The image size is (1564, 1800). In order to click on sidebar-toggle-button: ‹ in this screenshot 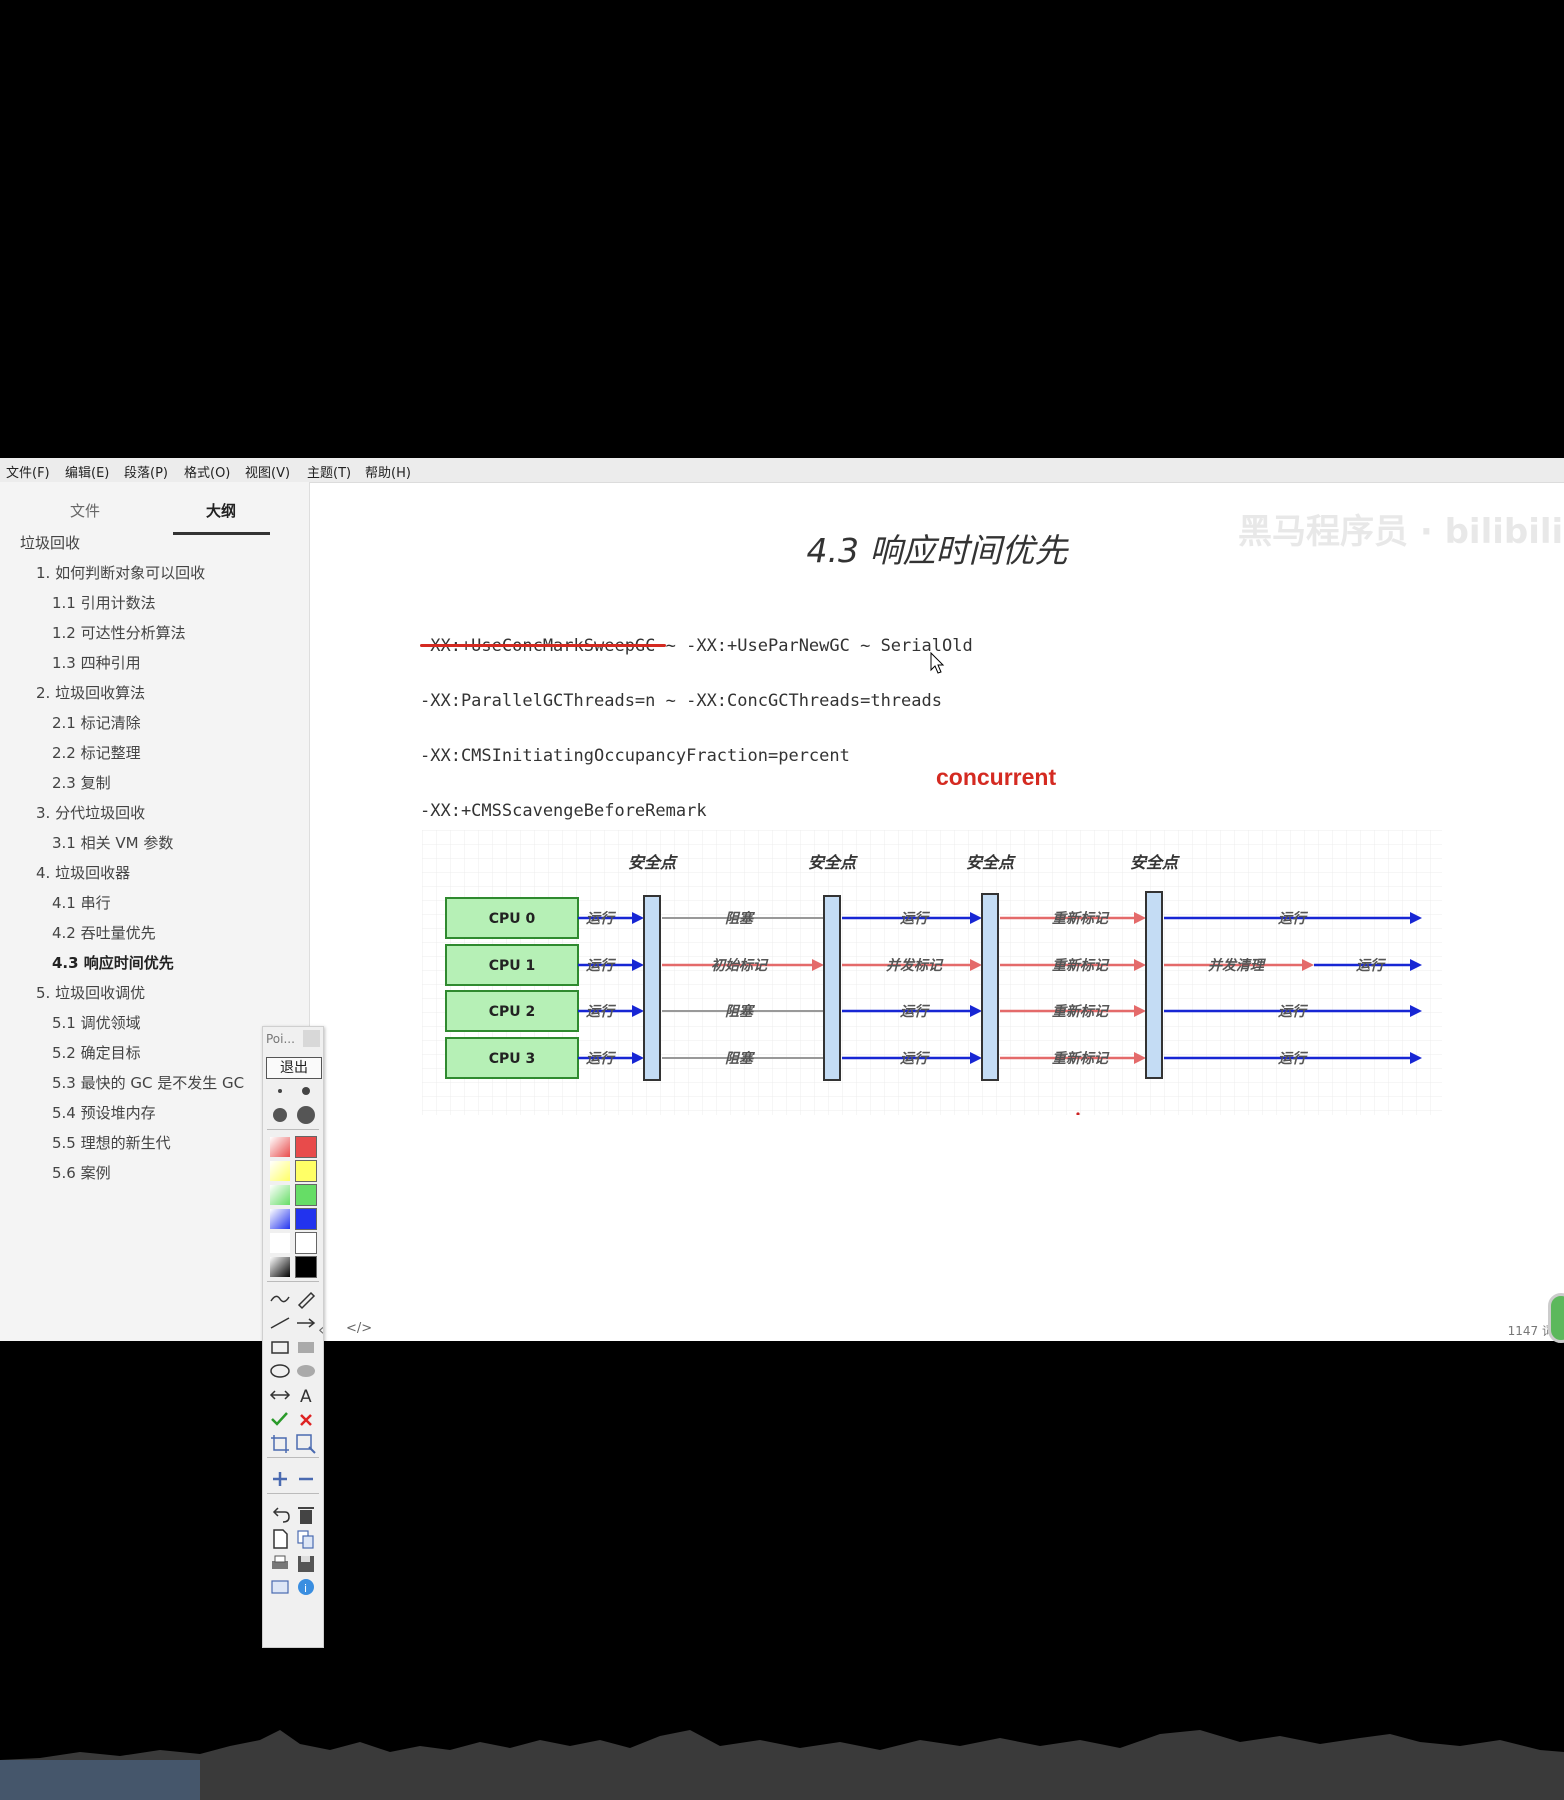, I will do `click(321, 1329)`.